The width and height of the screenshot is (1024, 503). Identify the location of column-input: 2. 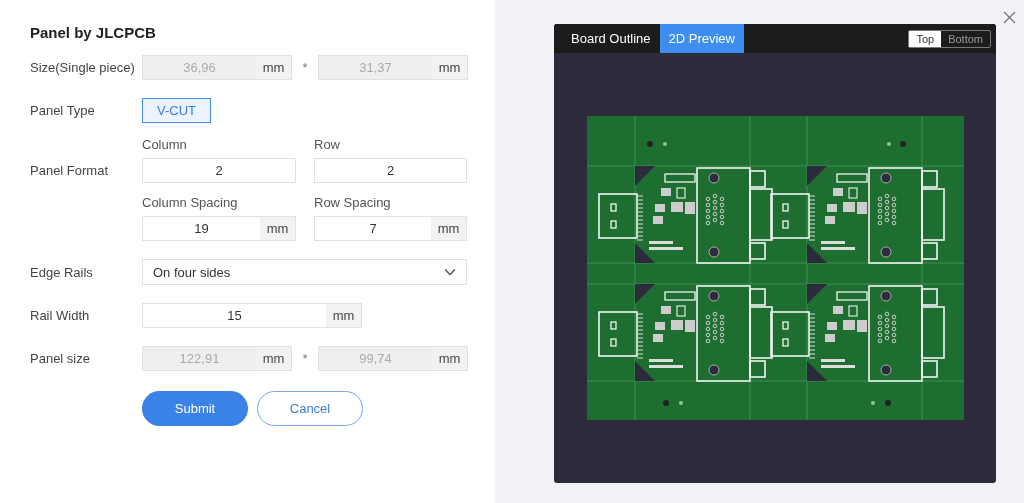
(219, 170).